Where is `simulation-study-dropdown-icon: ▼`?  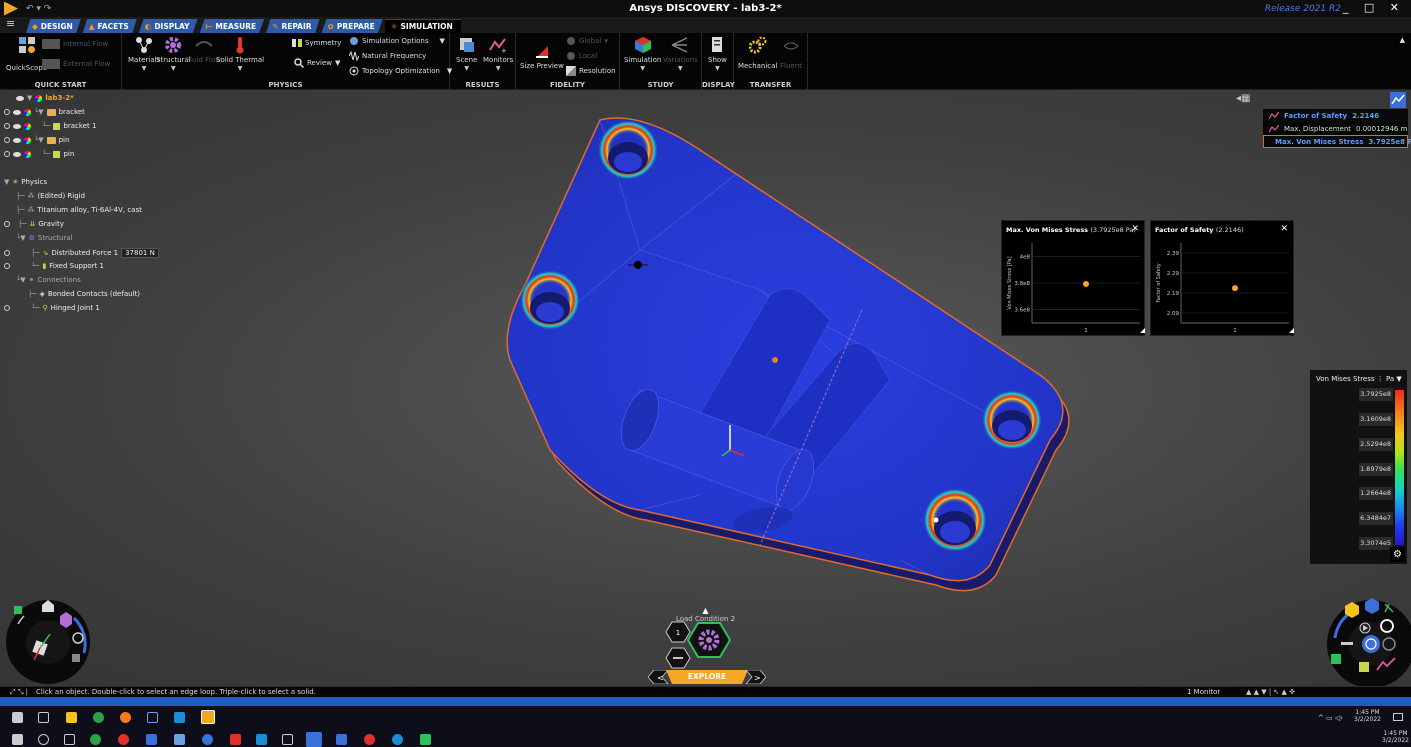 simulation-study-dropdown-icon: ▼ is located at coordinates (642, 68).